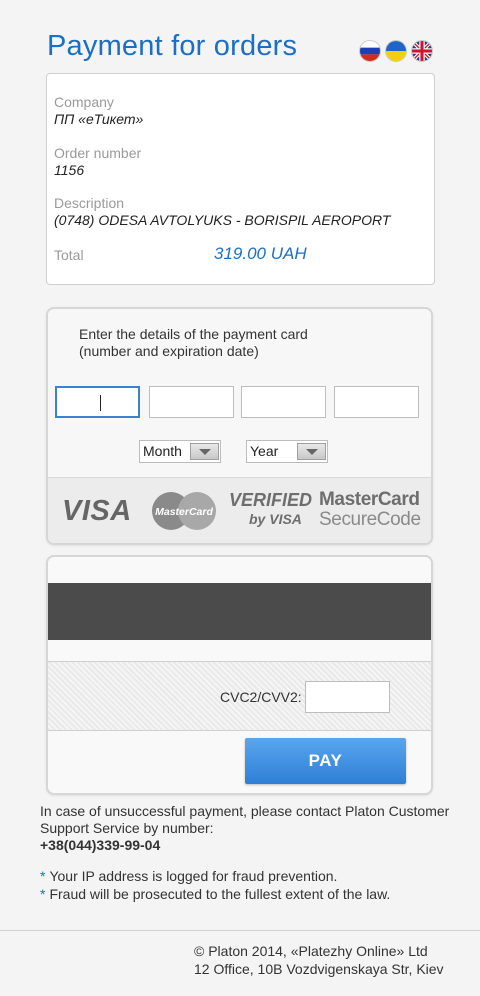  What do you see at coordinates (369, 499) in the screenshot?
I see `securecode-logo-line1: MasterCard` at bounding box center [369, 499].